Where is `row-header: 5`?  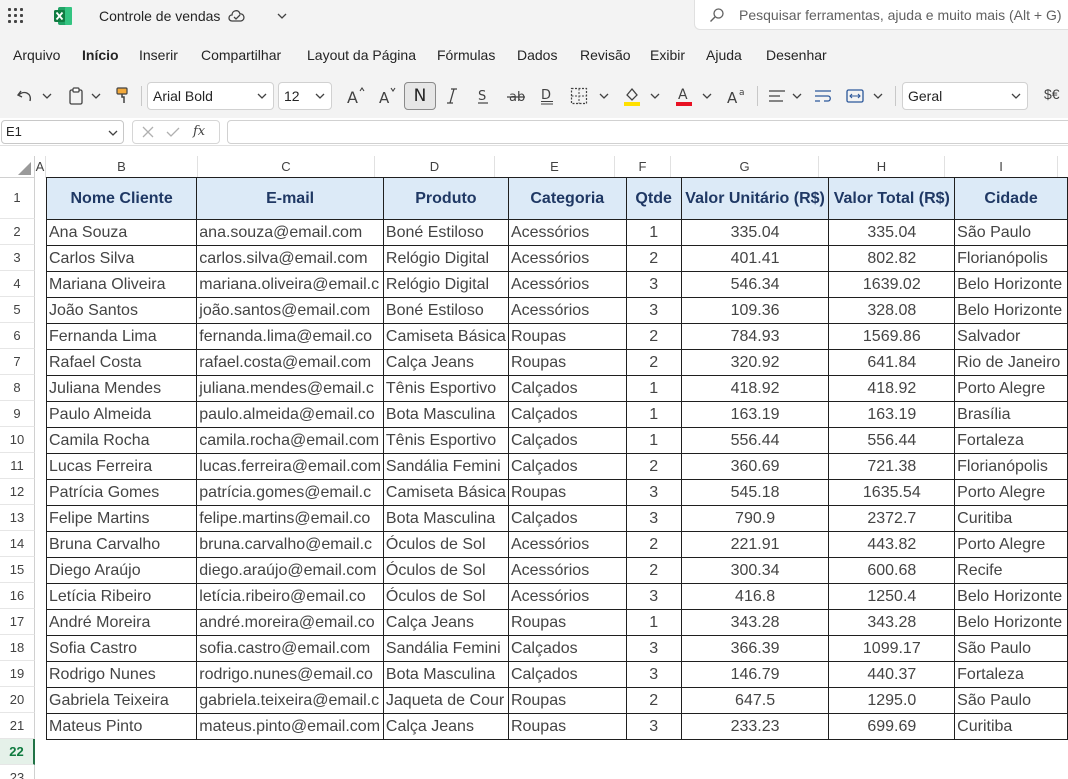
row-header: 5 is located at coordinates (17, 310).